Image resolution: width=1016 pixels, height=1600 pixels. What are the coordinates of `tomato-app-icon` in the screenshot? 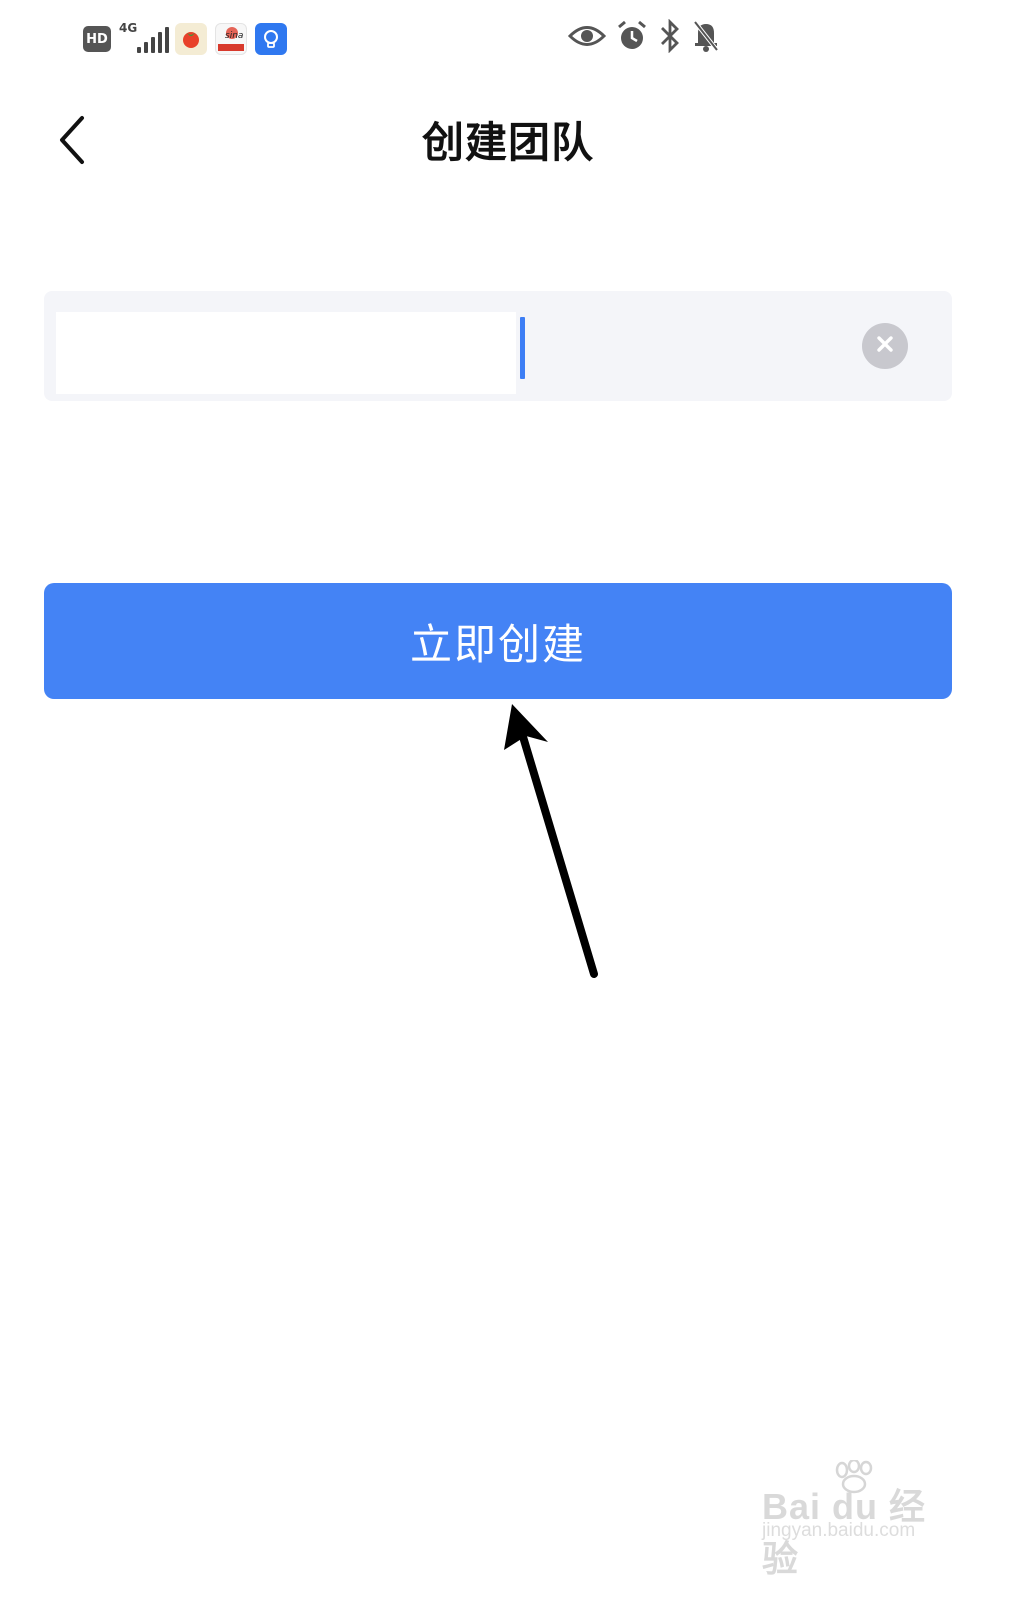 It's located at (191, 39).